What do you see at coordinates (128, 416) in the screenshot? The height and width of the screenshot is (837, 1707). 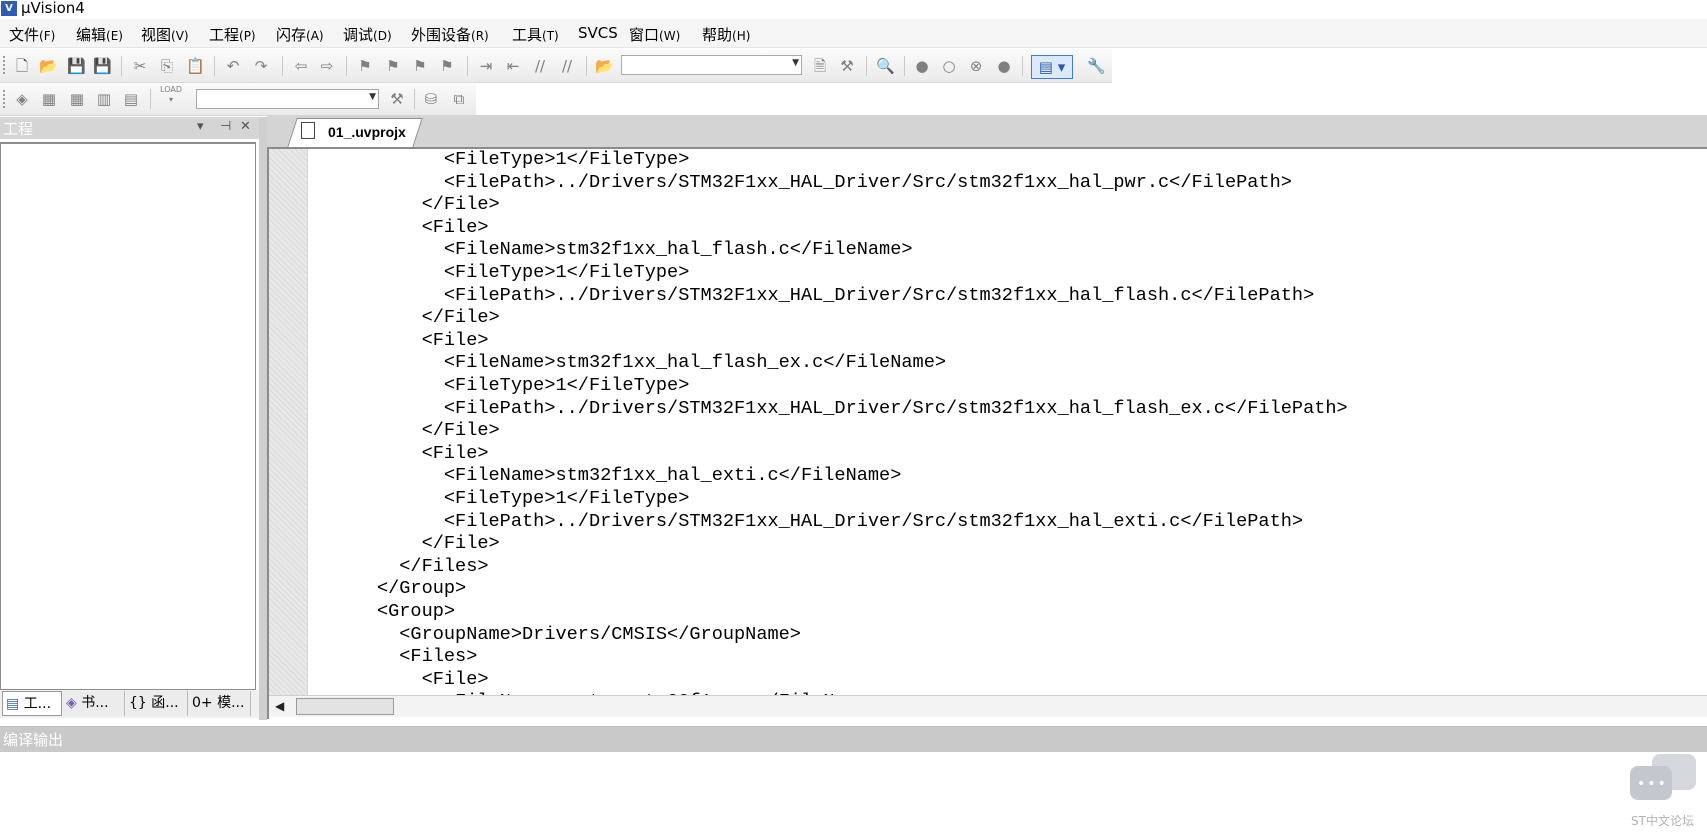 I see `project-tree` at bounding box center [128, 416].